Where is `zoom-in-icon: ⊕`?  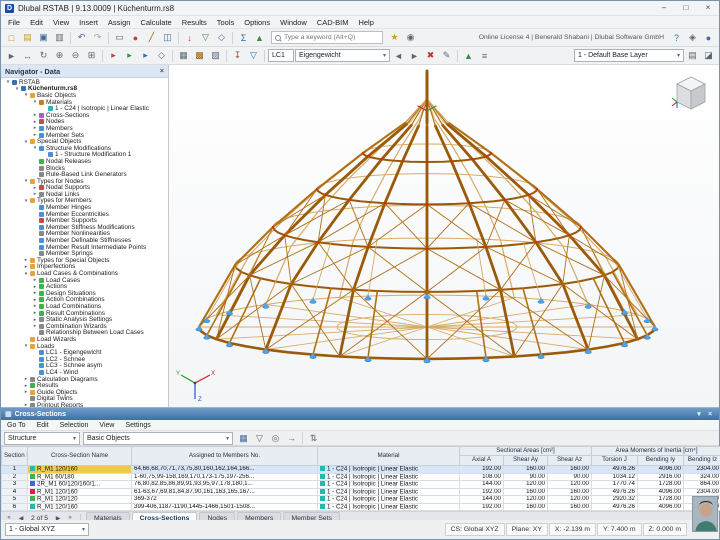
zoom-in-icon: ⊕ is located at coordinates (59, 56).